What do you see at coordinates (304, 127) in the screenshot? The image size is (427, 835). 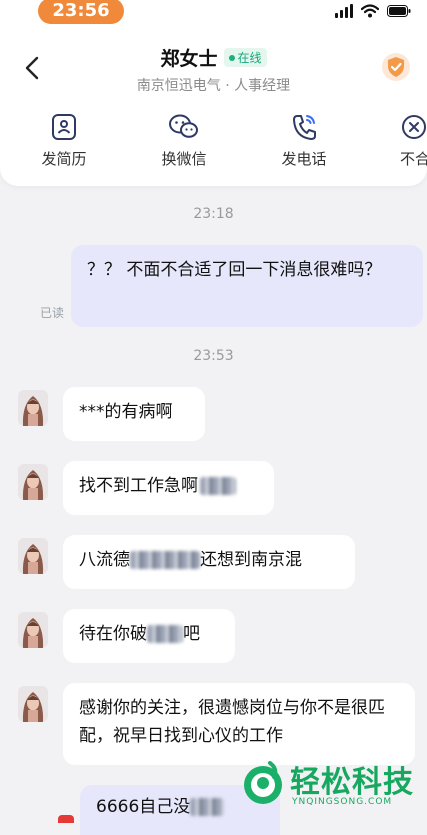 I see `phone-icon` at bounding box center [304, 127].